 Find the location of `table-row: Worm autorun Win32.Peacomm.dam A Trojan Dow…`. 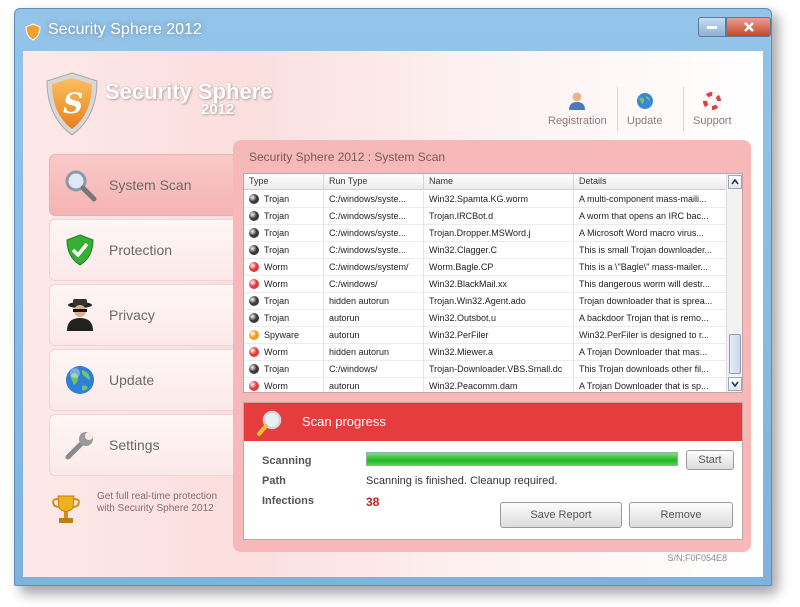

table-row: Worm autorun Win32.Peacomm.dam A Trojan Dow… is located at coordinates (486, 385).